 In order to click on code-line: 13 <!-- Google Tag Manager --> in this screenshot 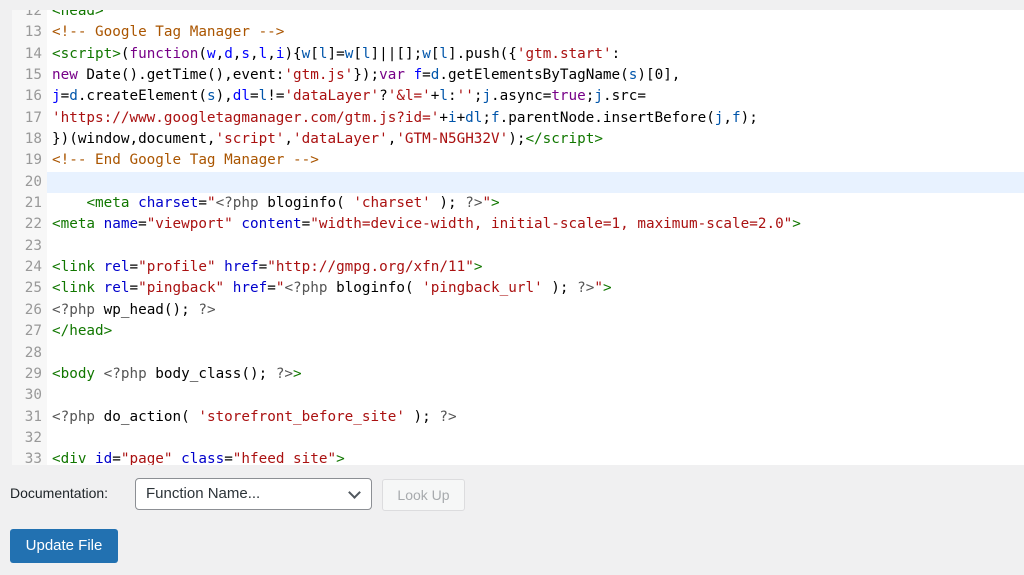, I will do `click(518, 32)`.